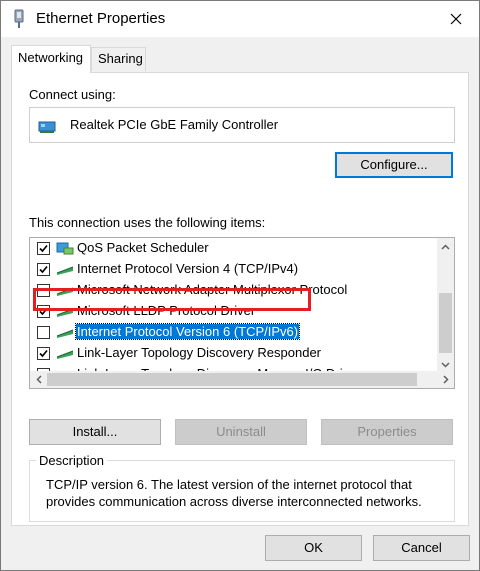 This screenshot has width=480, height=571. What do you see at coordinates (188, 268) in the screenshot?
I see `item-label-ipv4: Internet Protocol Version 4 (TCP/IPv4)` at bounding box center [188, 268].